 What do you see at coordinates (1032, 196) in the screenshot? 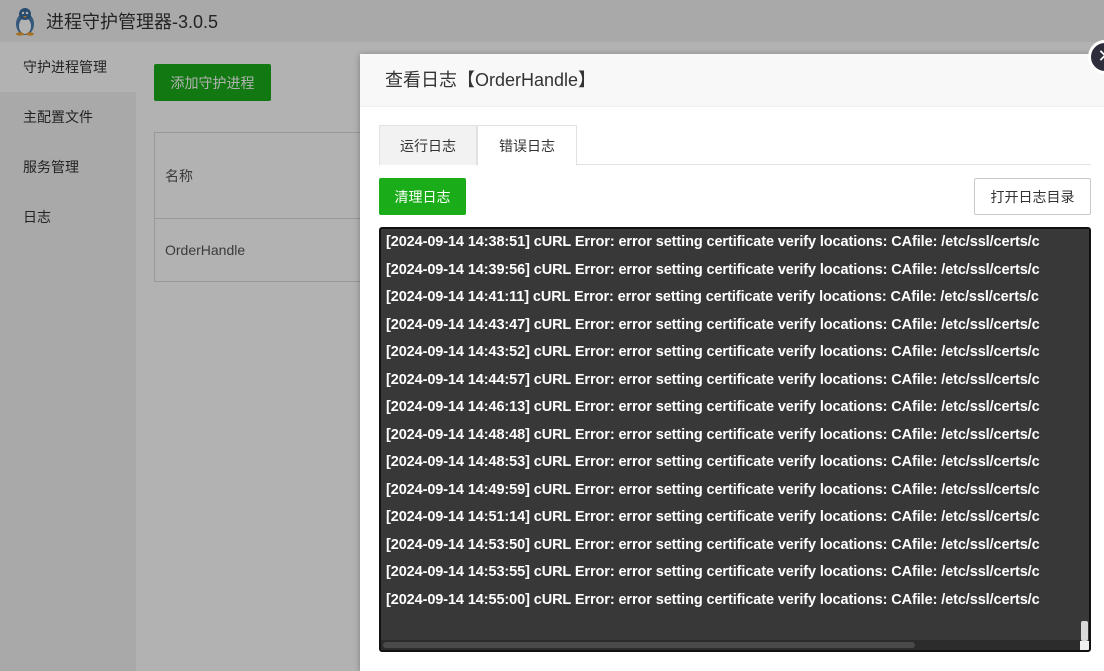
I see `open-log-dir-button: 打开日志目录` at bounding box center [1032, 196].